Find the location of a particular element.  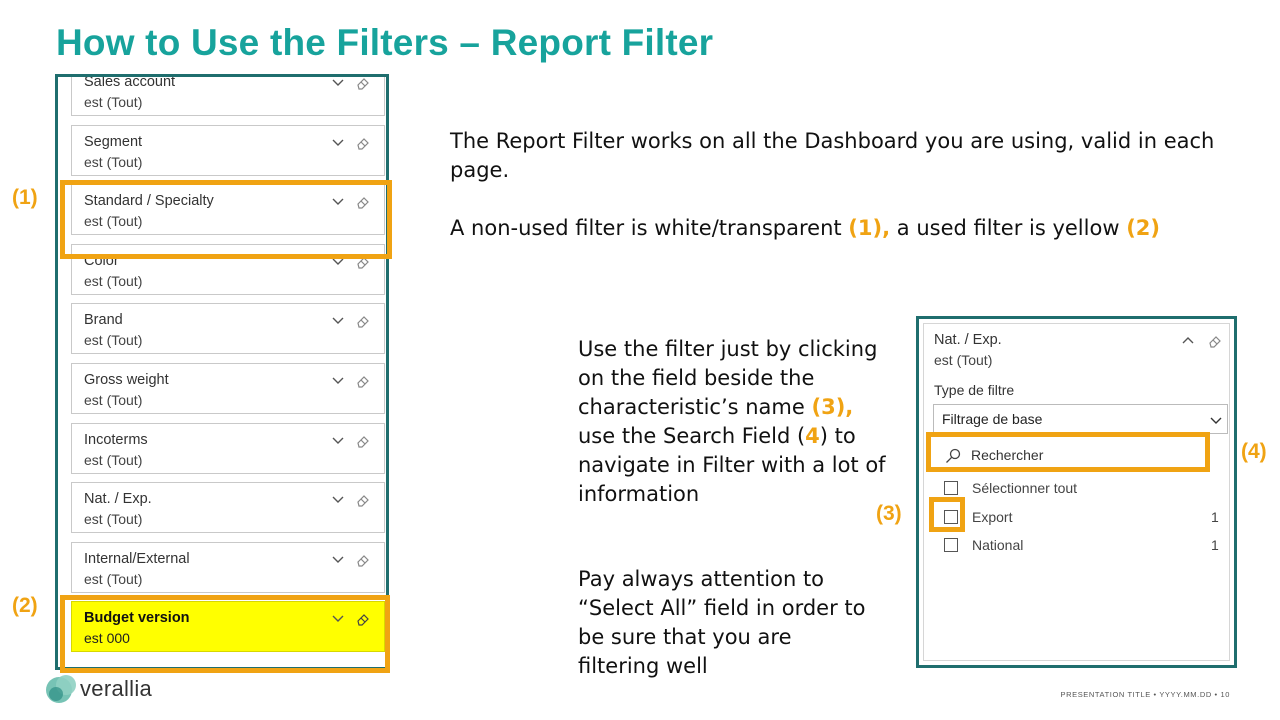

filter-card: Incoterms est (Tout) is located at coordinates (228, 448).